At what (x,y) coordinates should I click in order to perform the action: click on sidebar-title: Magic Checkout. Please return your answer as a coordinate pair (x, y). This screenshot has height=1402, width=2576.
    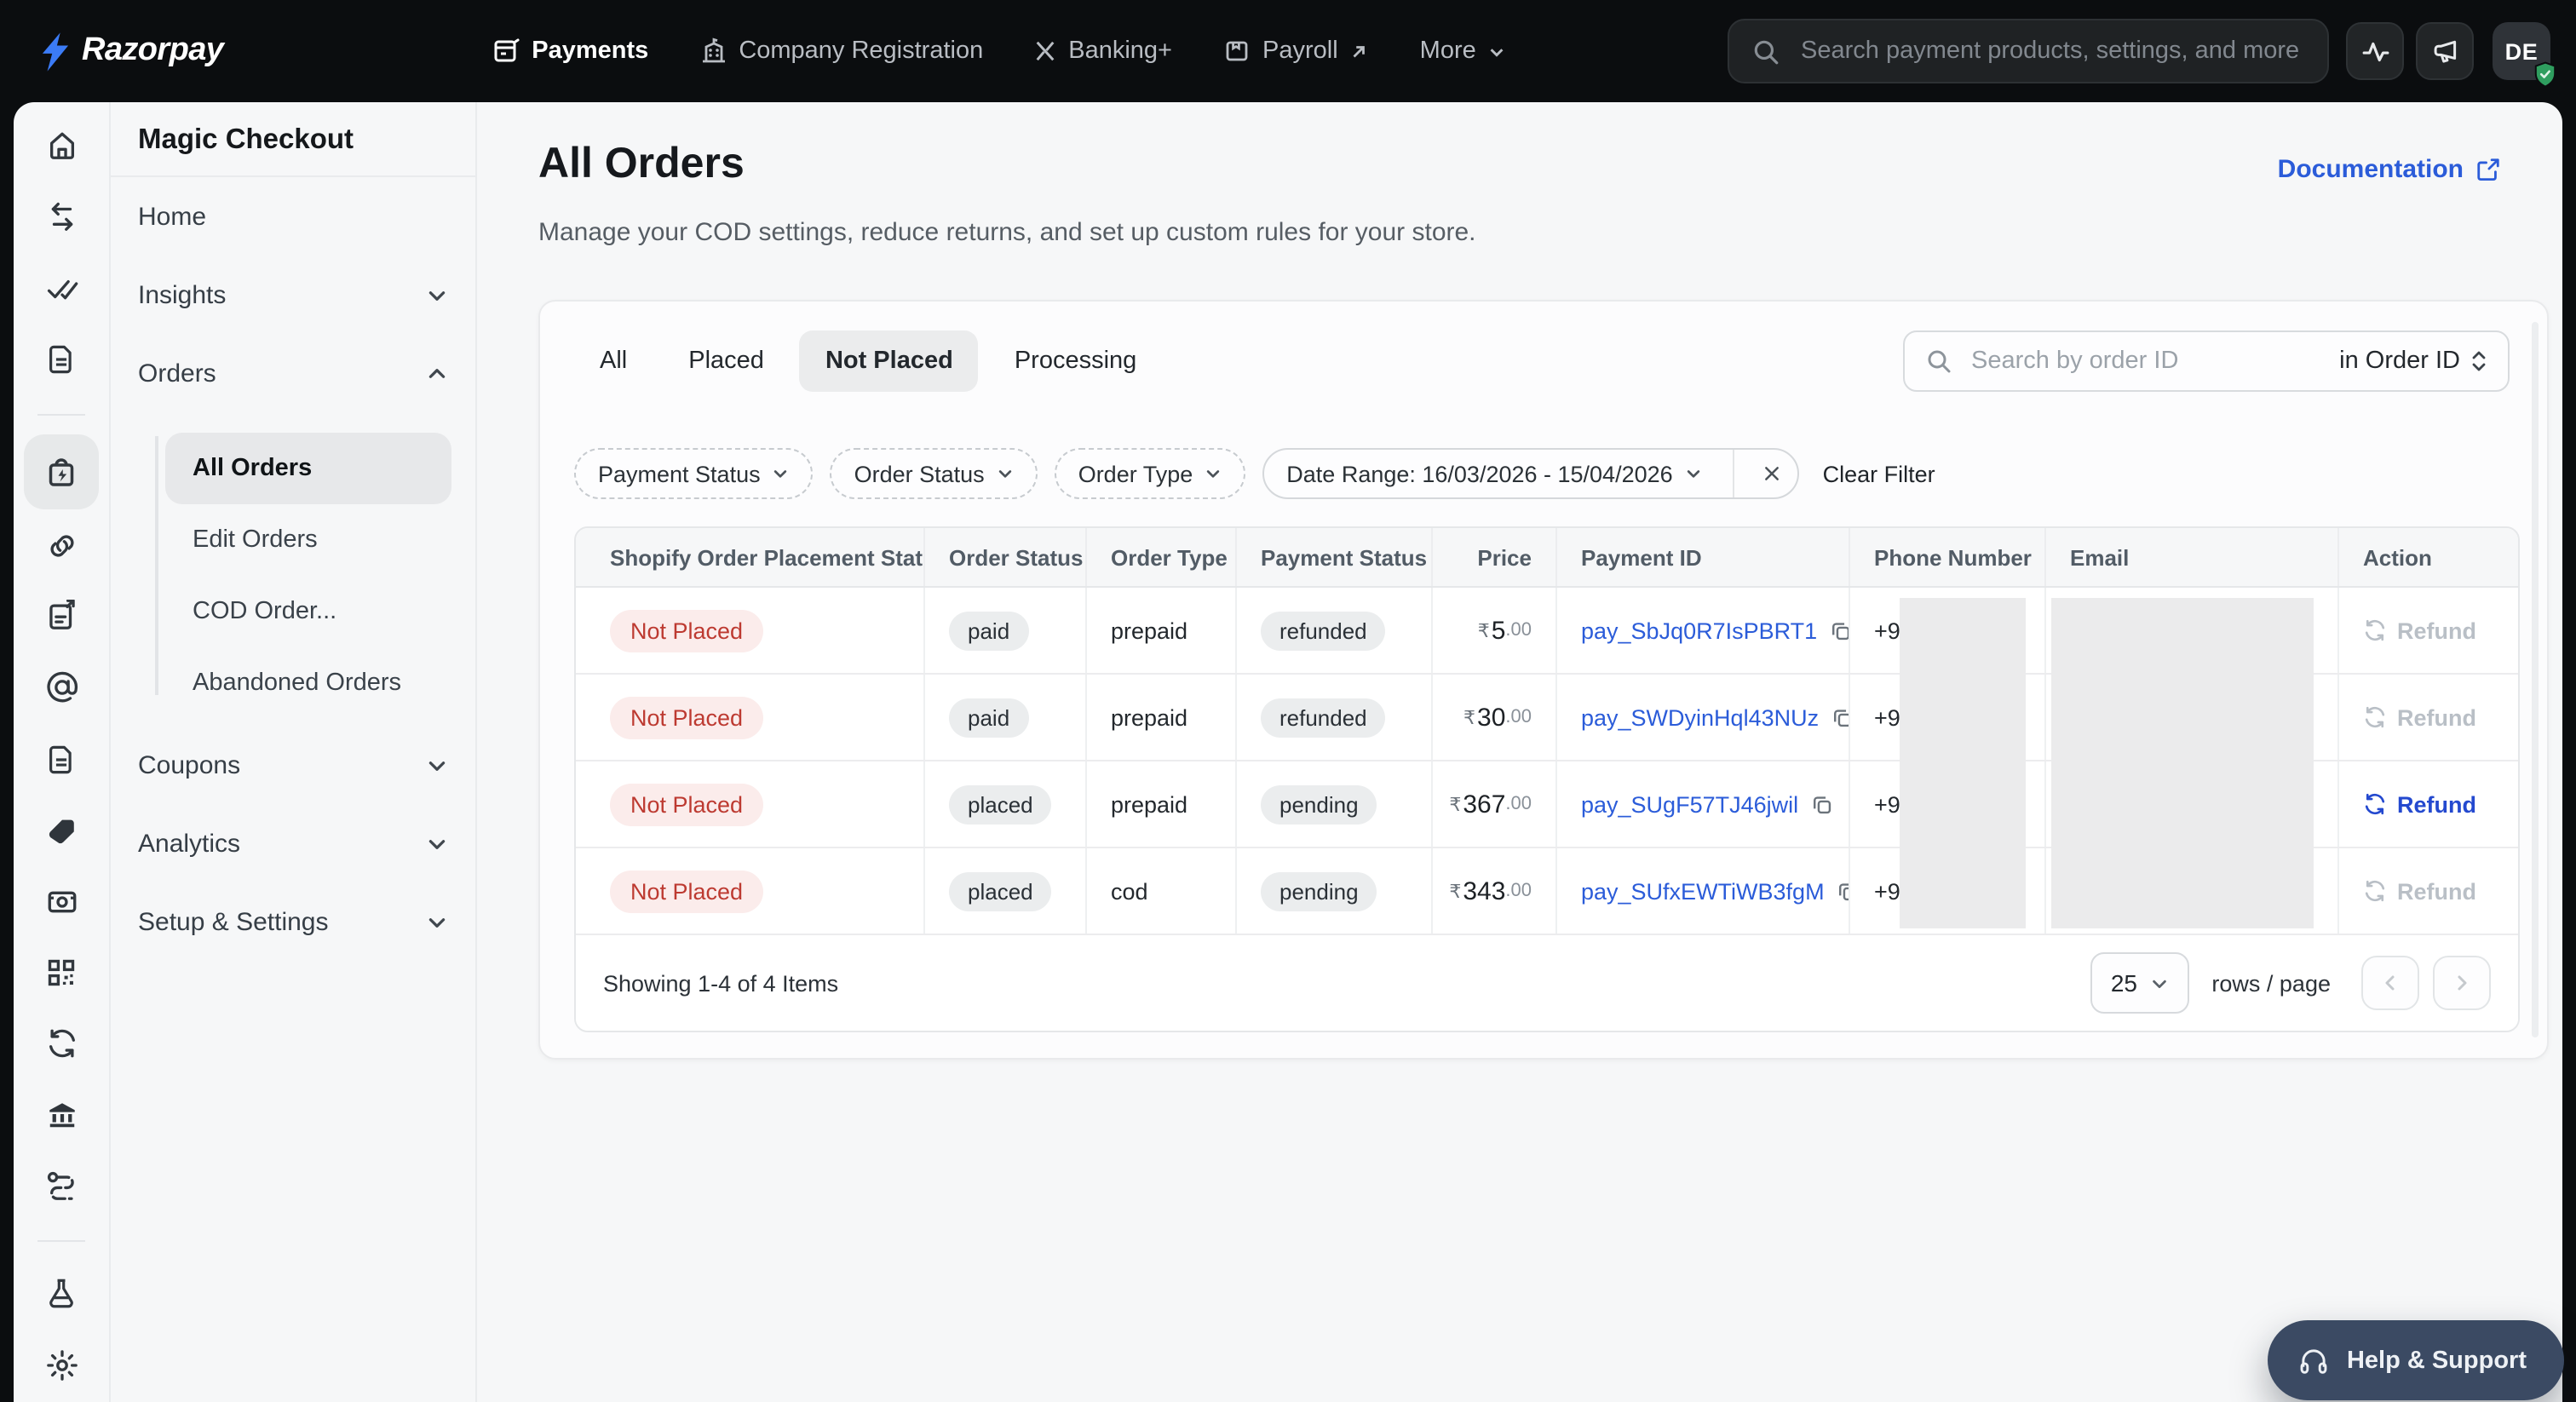
    Looking at the image, I should click on (293, 139).